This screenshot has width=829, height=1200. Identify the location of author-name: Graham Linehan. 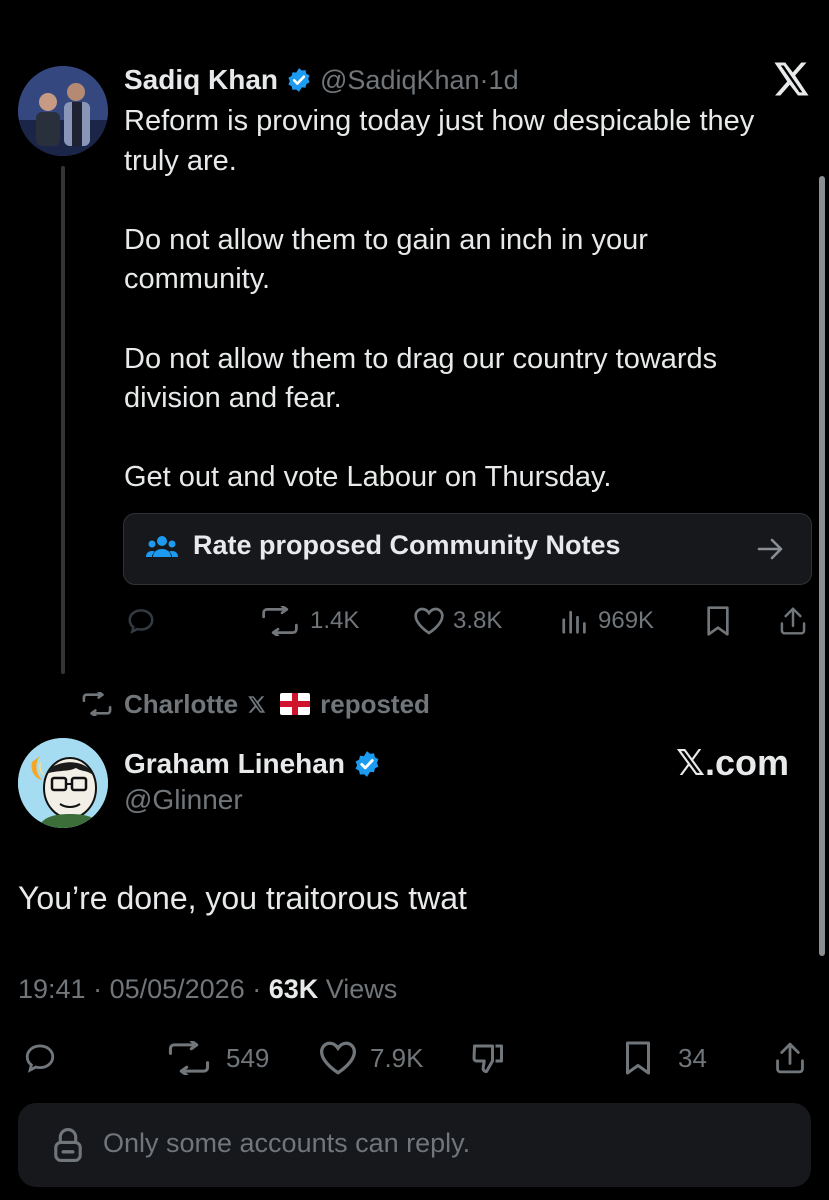
(234, 764).